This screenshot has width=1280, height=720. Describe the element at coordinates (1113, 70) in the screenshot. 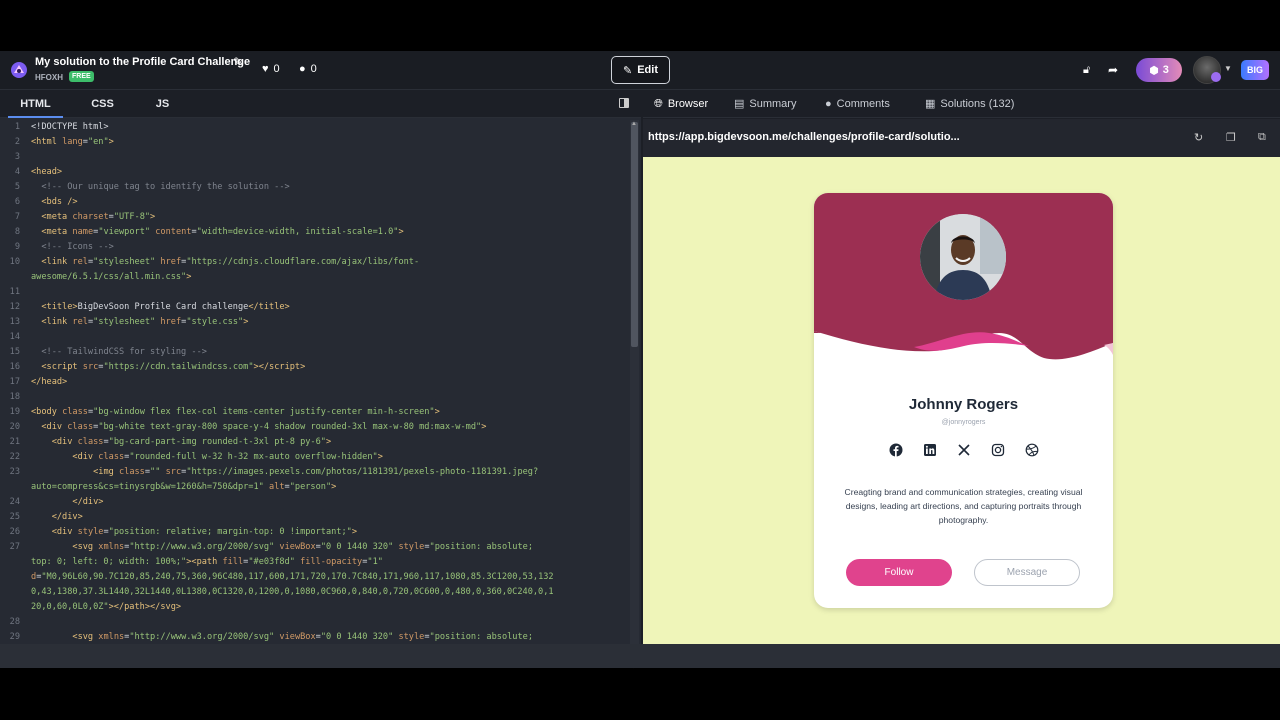

I see `share-icon: ➦` at that location.